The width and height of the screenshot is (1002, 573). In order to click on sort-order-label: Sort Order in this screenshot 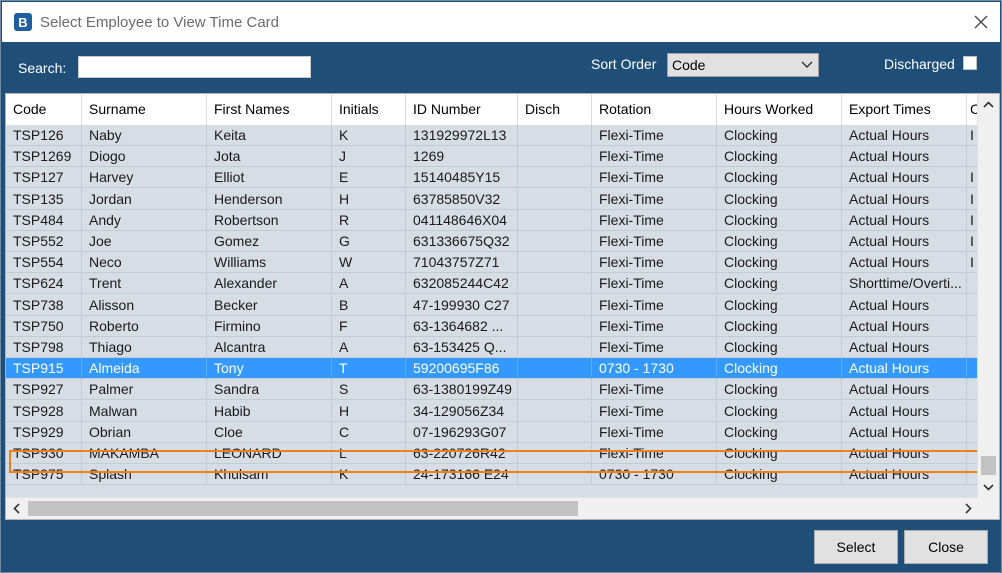, I will do `click(624, 64)`.